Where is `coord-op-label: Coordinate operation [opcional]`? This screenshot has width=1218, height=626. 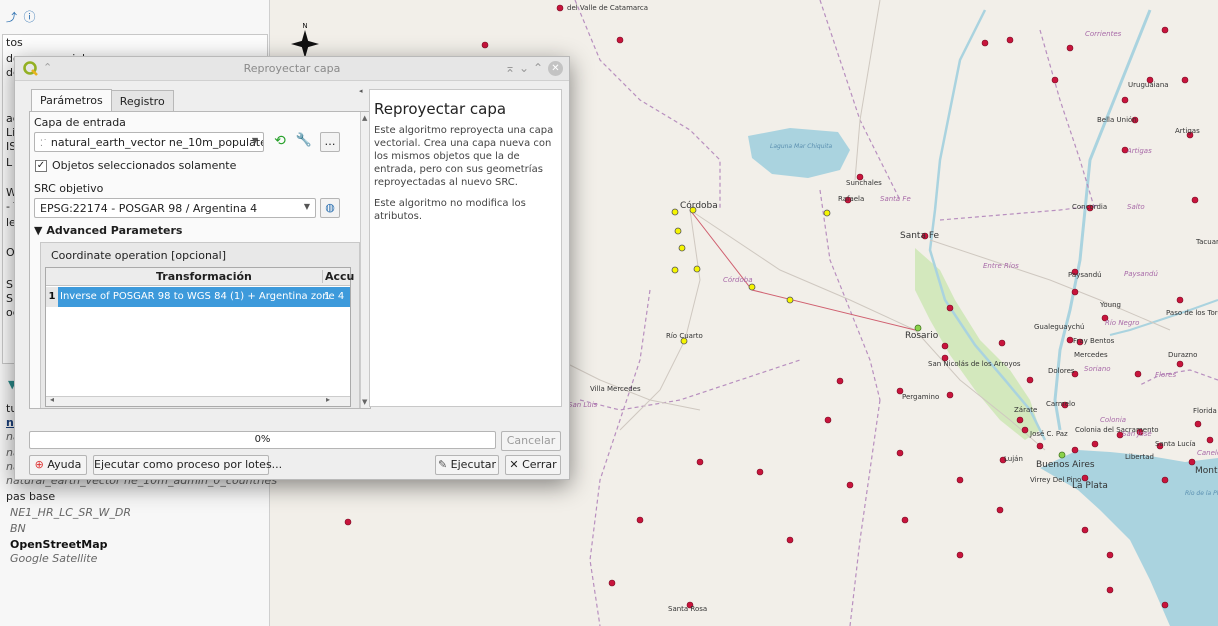 coord-op-label: Coordinate operation [opcional] is located at coordinates (139, 255).